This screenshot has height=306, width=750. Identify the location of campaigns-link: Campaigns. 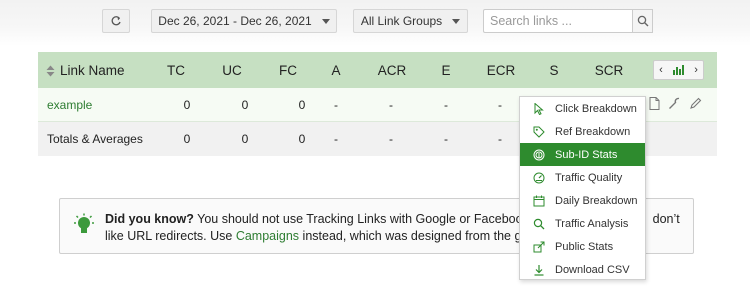
(267, 236).